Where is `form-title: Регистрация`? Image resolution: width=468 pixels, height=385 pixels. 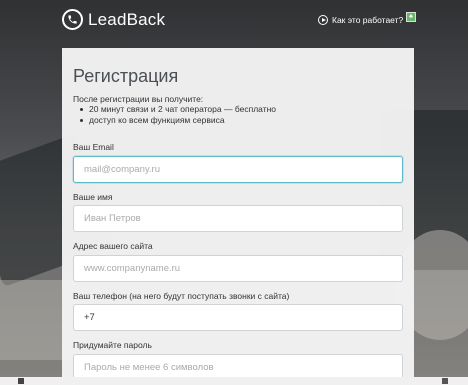 form-title: Регистрация is located at coordinates (126, 76).